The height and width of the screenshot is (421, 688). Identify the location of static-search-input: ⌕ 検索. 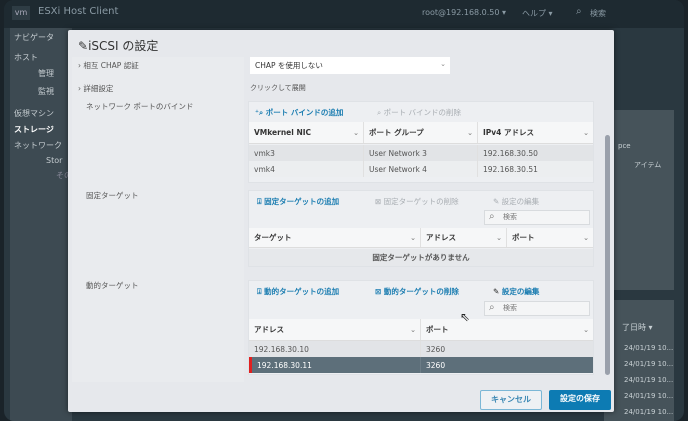
(537, 217).